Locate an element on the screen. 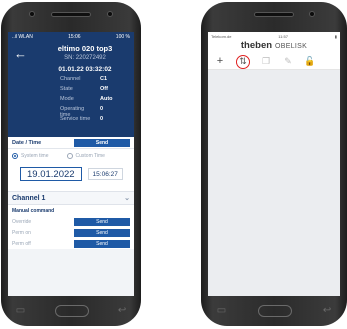 The width and height of the screenshot is (347, 329). iphone-bottom-bar: ▭ ↩ is located at coordinates (274, 311).